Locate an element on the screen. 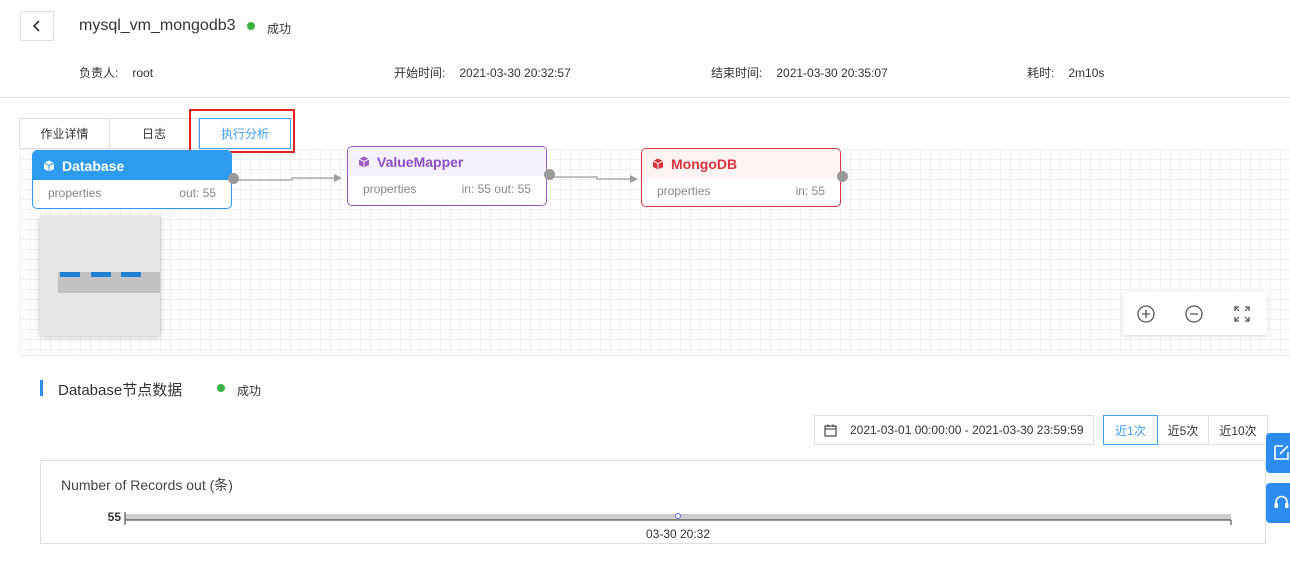 This screenshot has height=567, width=1290. recent-5-button: 近5次 is located at coordinates (1183, 430).